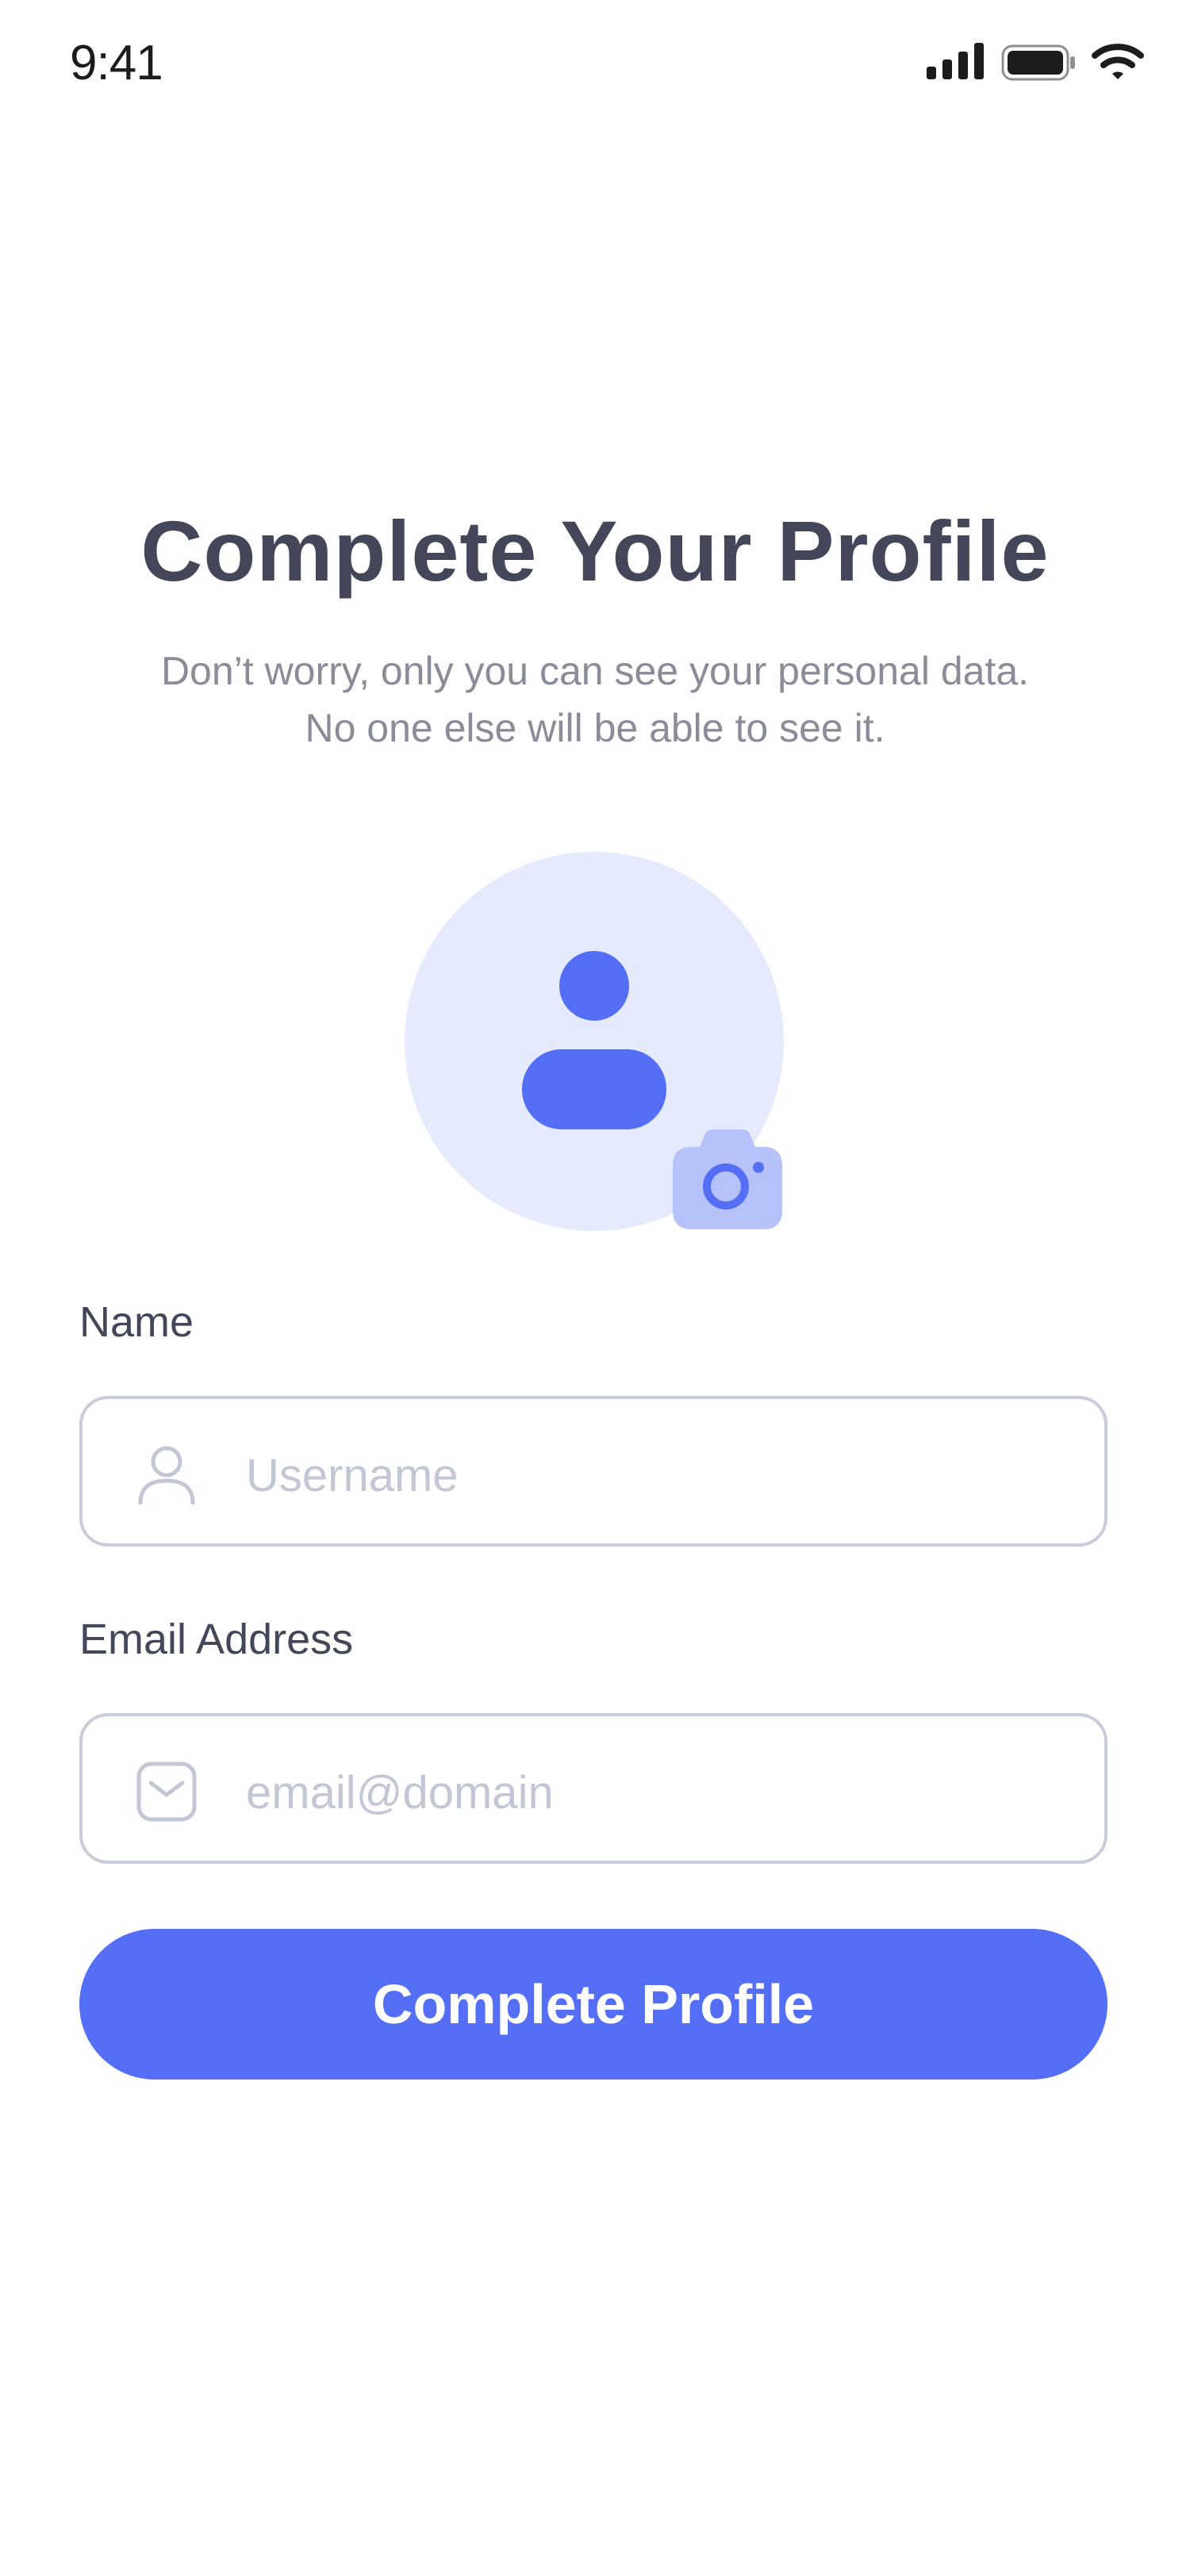  I want to click on username-field, so click(593, 1472).